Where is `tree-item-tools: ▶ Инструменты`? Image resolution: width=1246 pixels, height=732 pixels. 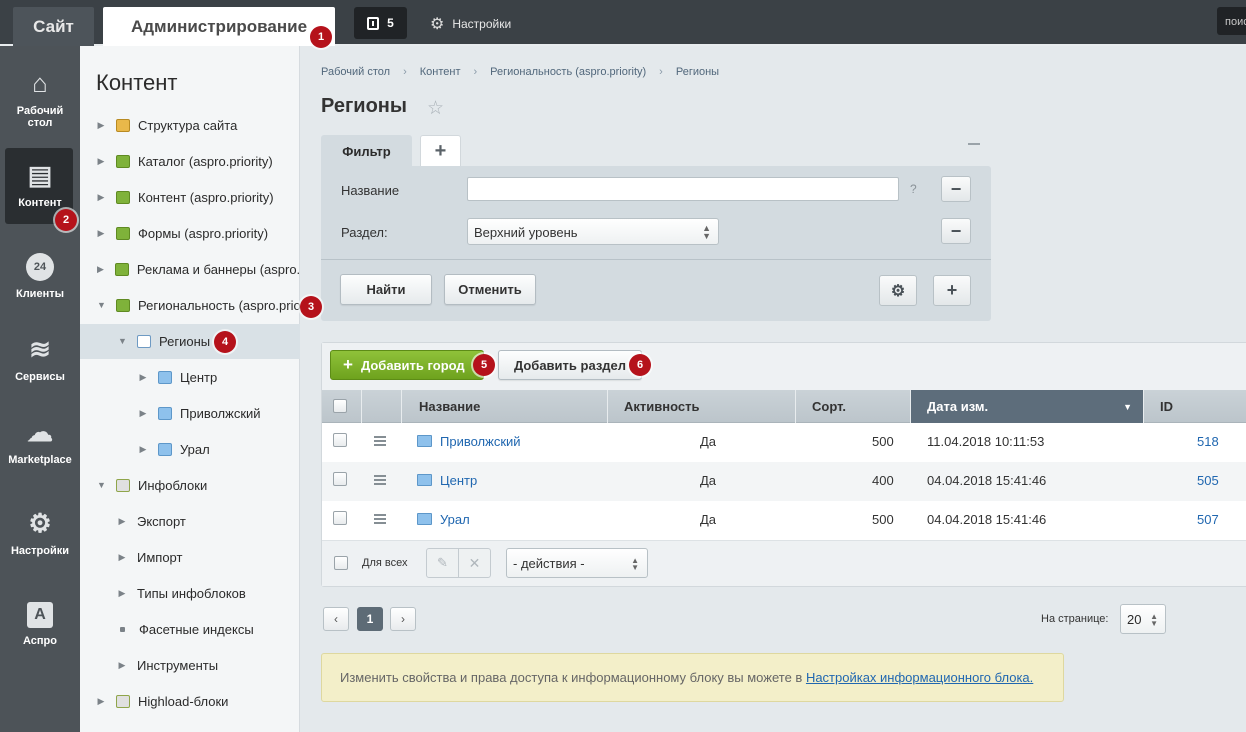
tree-item-tools: ▶ Инструменты is located at coordinates (190, 665).